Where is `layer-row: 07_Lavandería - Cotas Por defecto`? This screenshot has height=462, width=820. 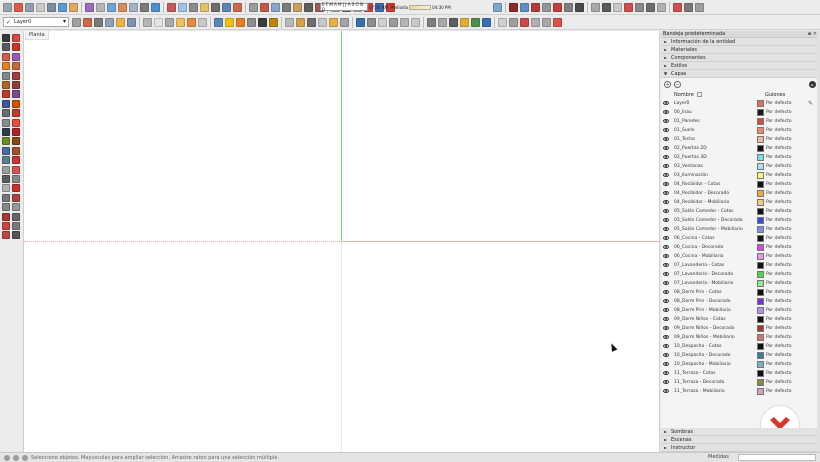
layer-row: 07_Lavandería - Cotas Por defecto is located at coordinates (740, 265).